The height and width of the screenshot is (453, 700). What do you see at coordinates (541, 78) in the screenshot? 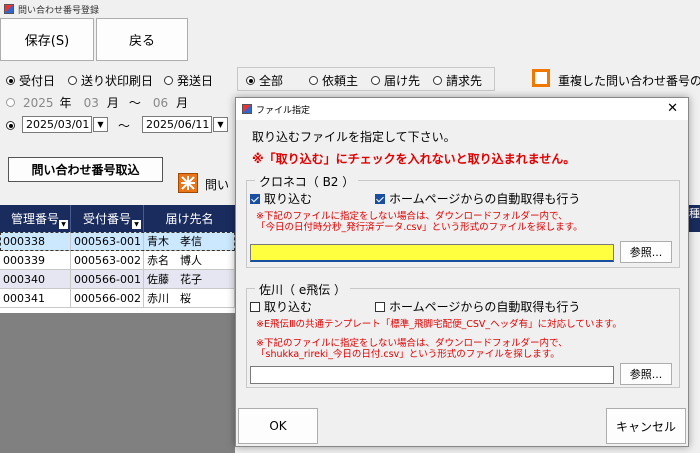
I see `duplicate-checkbox` at bounding box center [541, 78].